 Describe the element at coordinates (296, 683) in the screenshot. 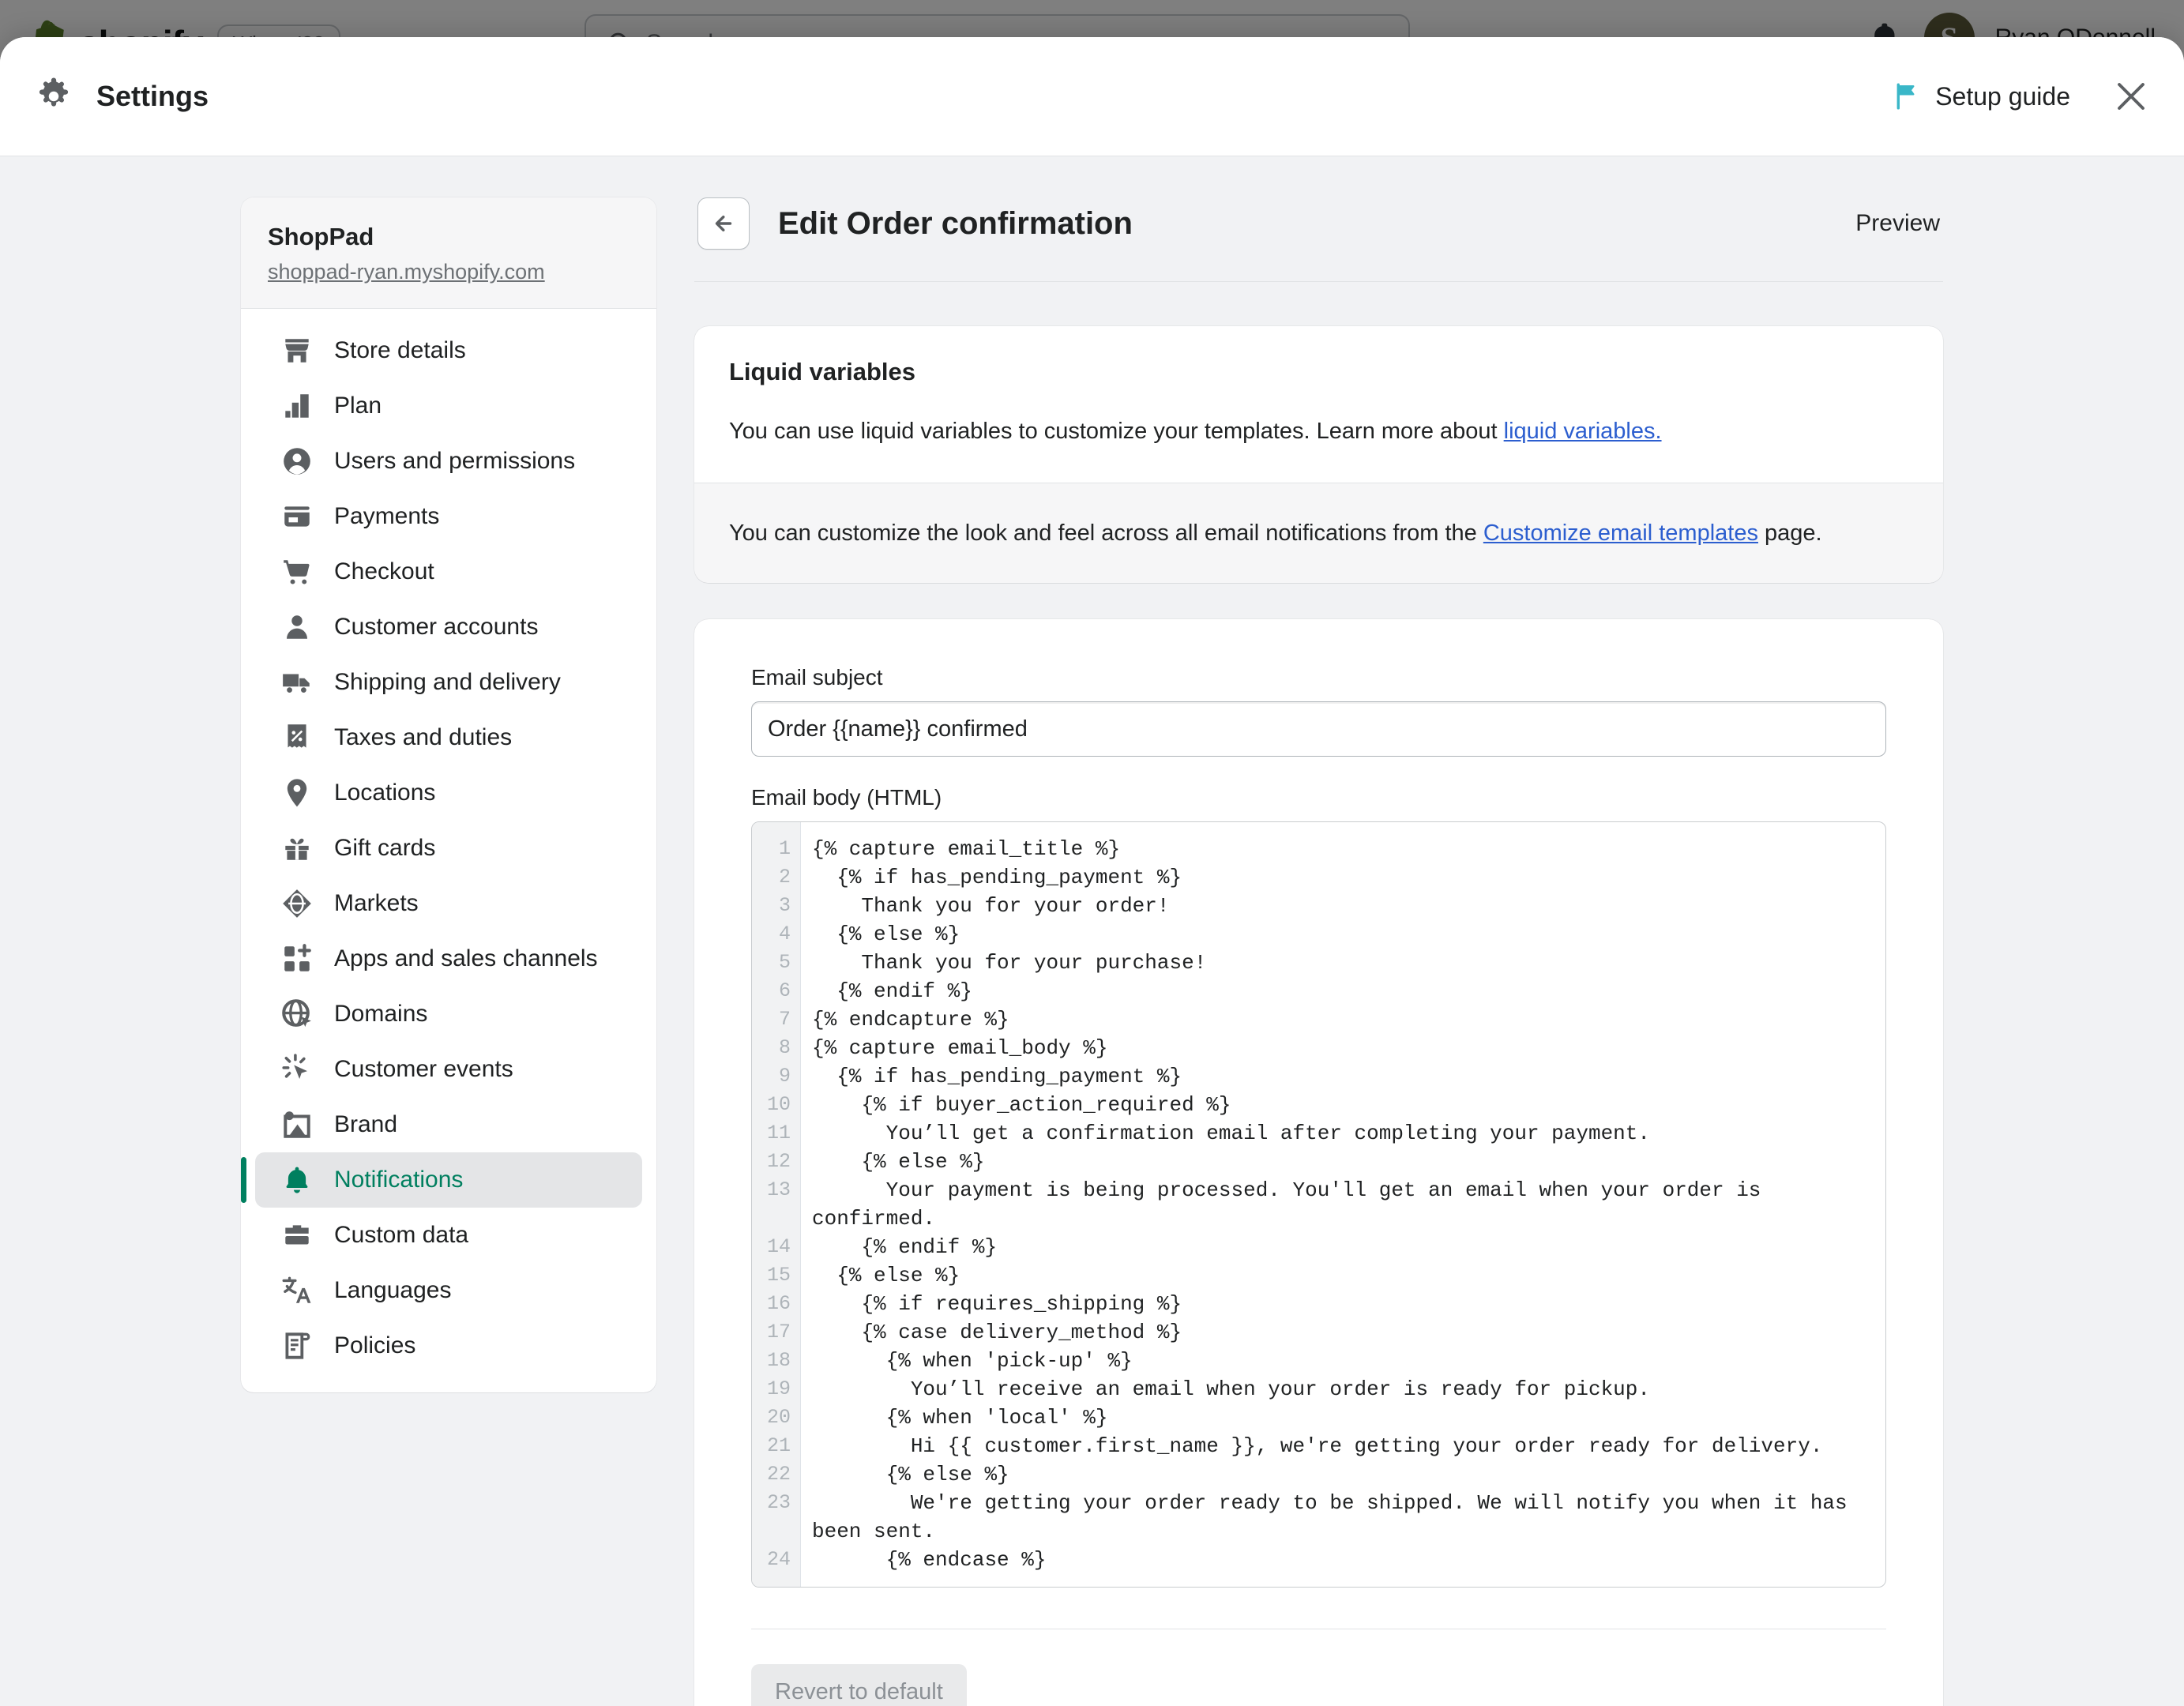

I see `delivery-truck-icon` at that location.